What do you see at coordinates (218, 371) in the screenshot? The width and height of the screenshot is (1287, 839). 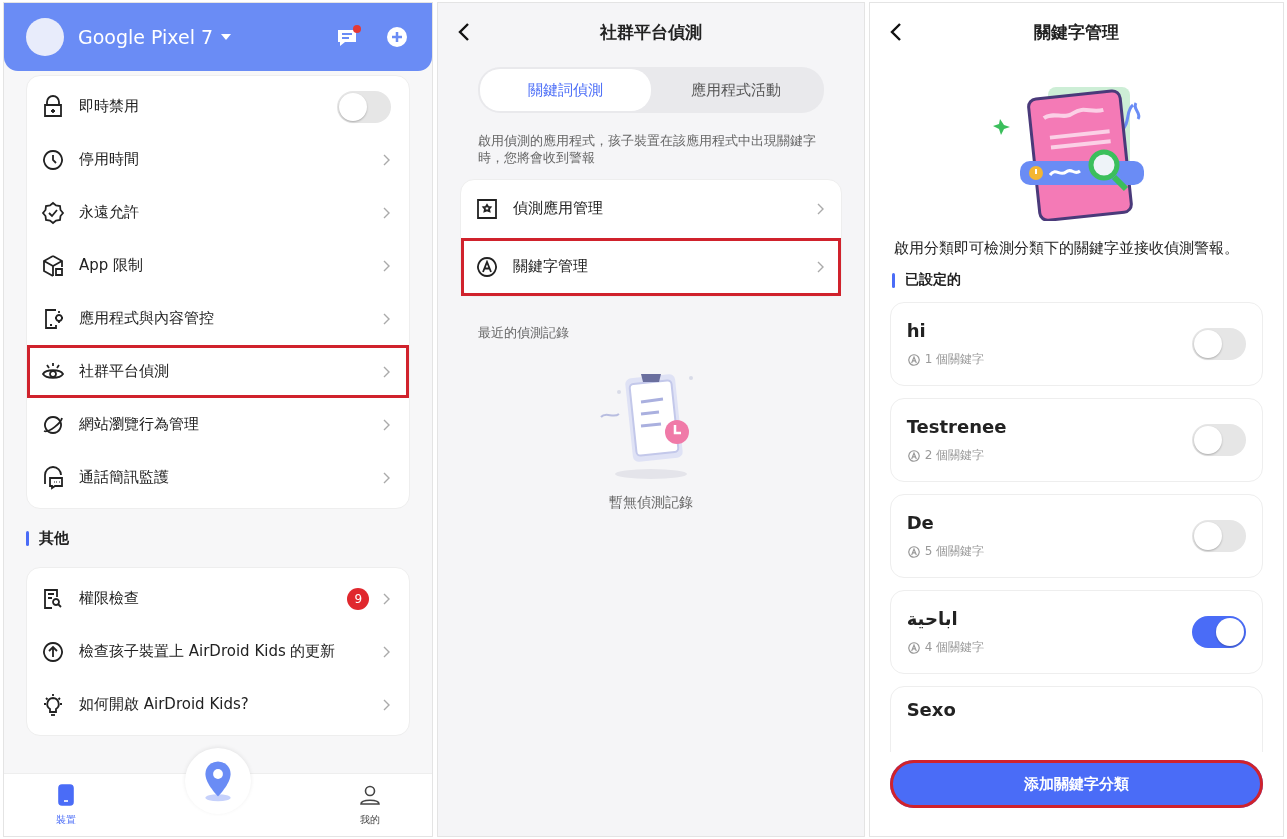 I see `feature-item: 社群平台偵測` at bounding box center [218, 371].